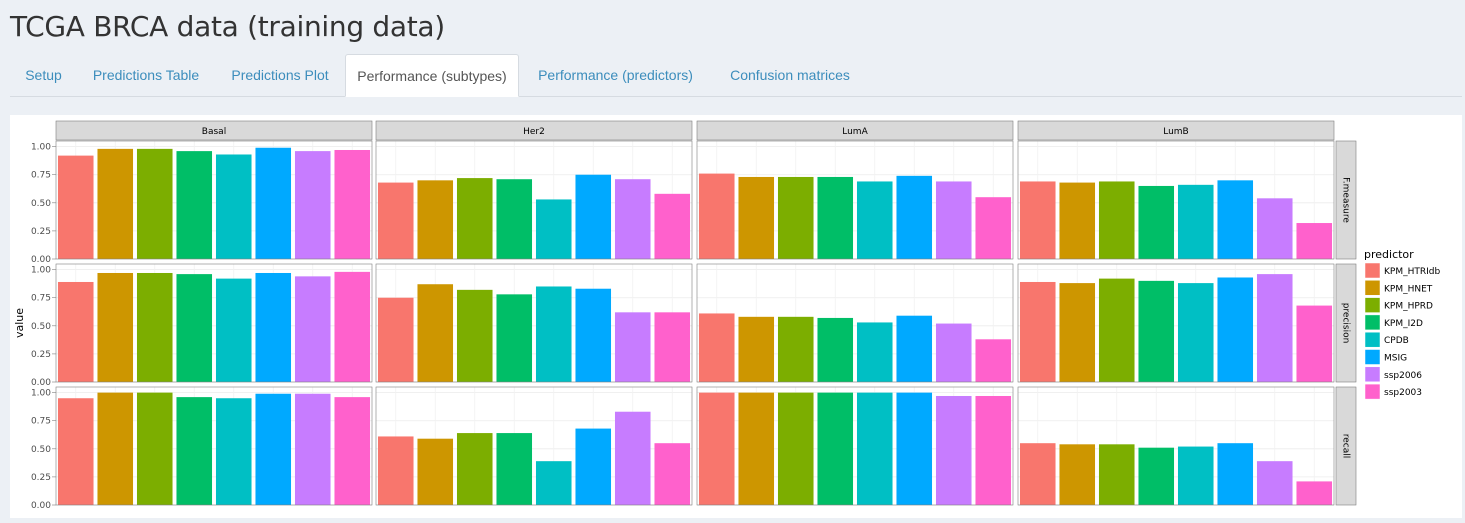 Image resolution: width=1465 pixels, height=523 pixels. I want to click on bar-kpm_hnet-luma-f-measure, so click(756, 217).